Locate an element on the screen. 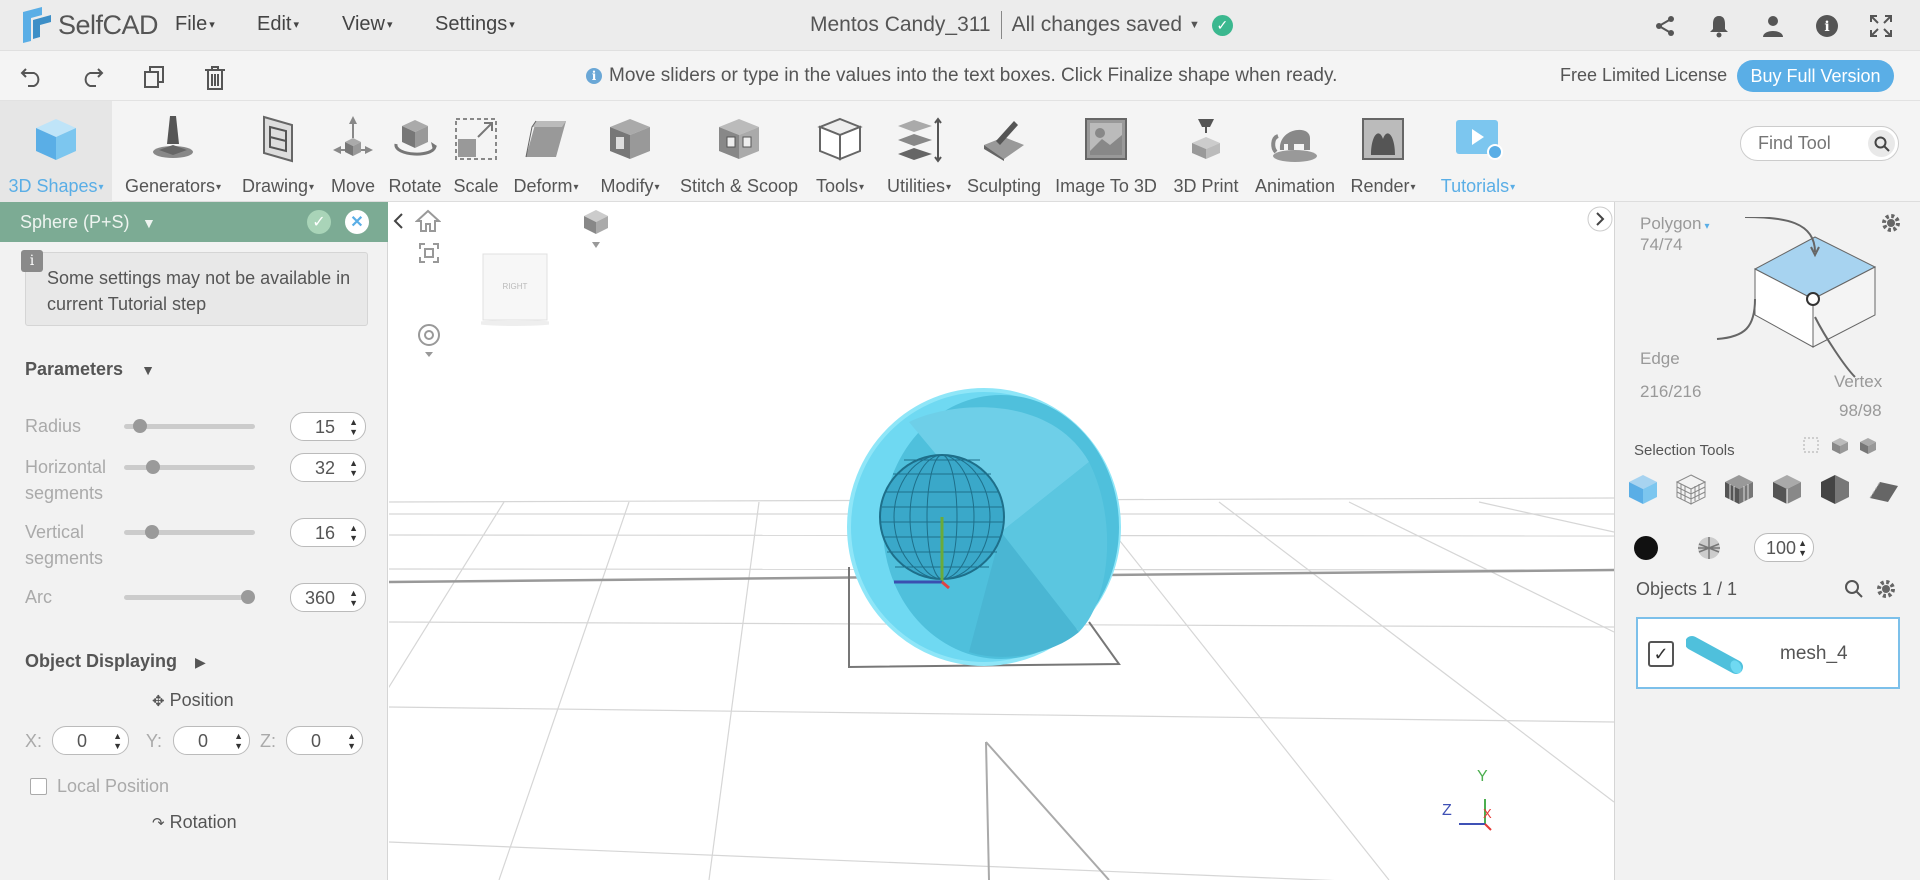 The height and width of the screenshot is (880, 1920). menu-edit: Edit ▾ is located at coordinates (278, 24).